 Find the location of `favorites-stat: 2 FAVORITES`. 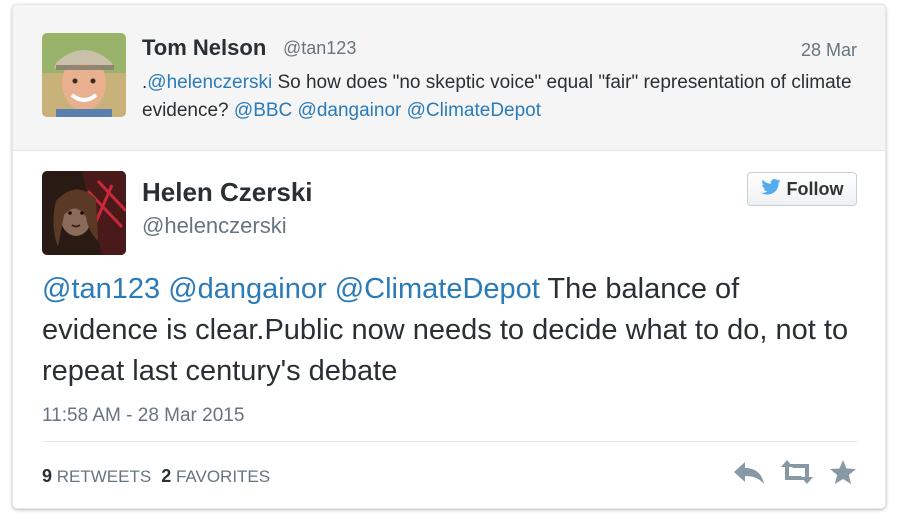

favorites-stat: 2 FAVORITES is located at coordinates (216, 476).